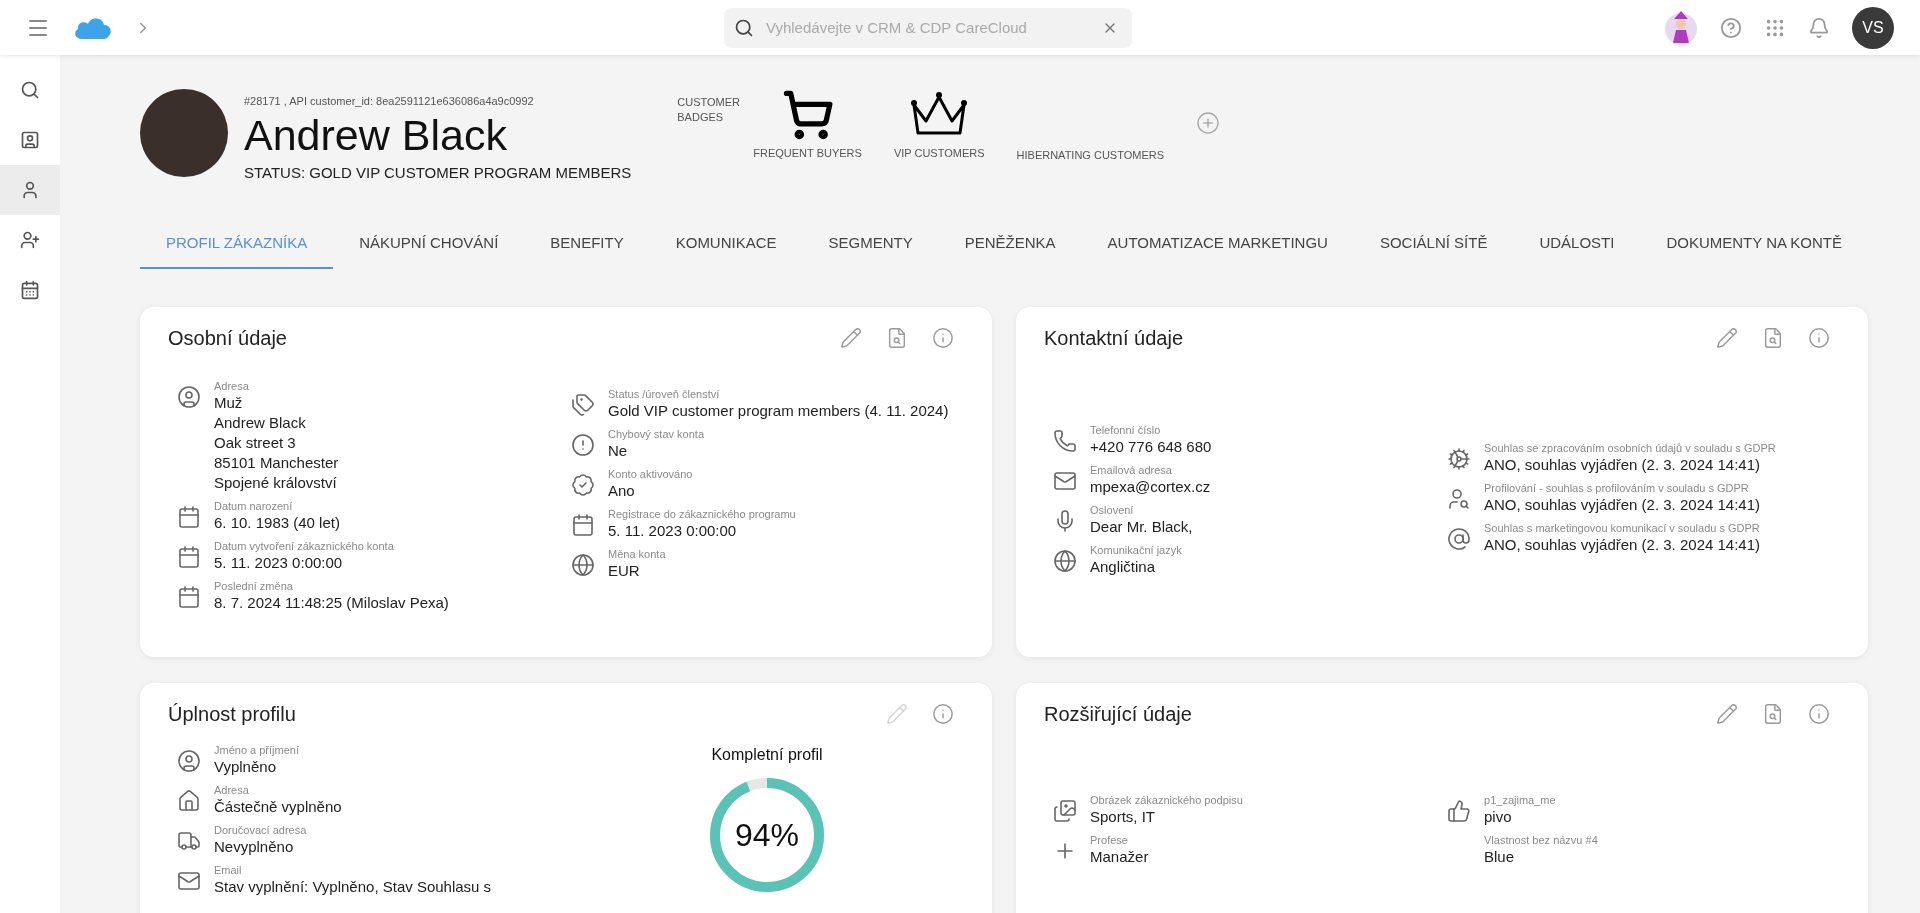  I want to click on badge-label: FREQUENT BUYERS, so click(807, 153).